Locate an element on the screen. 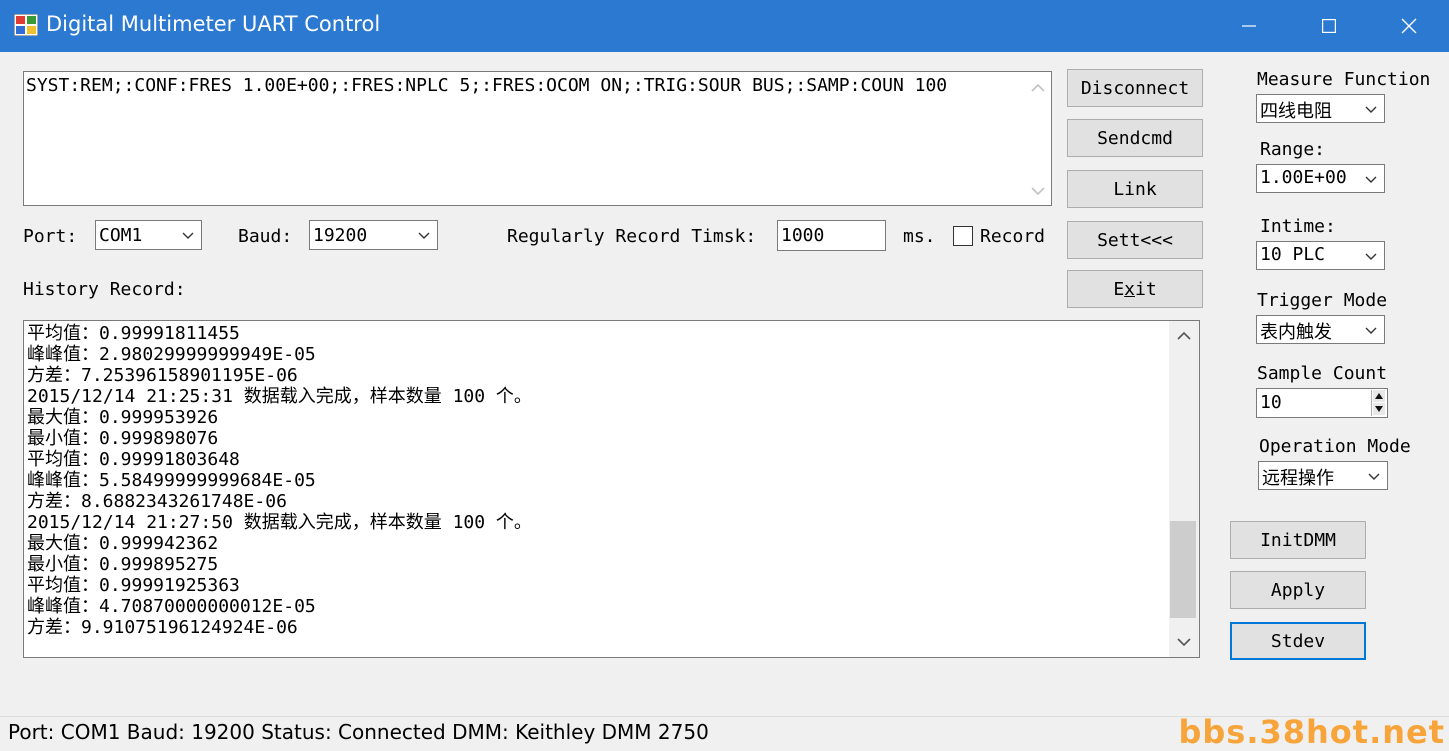 This screenshot has width=1449, height=751. measure-function-select: 四线电阻 is located at coordinates (1320, 108).